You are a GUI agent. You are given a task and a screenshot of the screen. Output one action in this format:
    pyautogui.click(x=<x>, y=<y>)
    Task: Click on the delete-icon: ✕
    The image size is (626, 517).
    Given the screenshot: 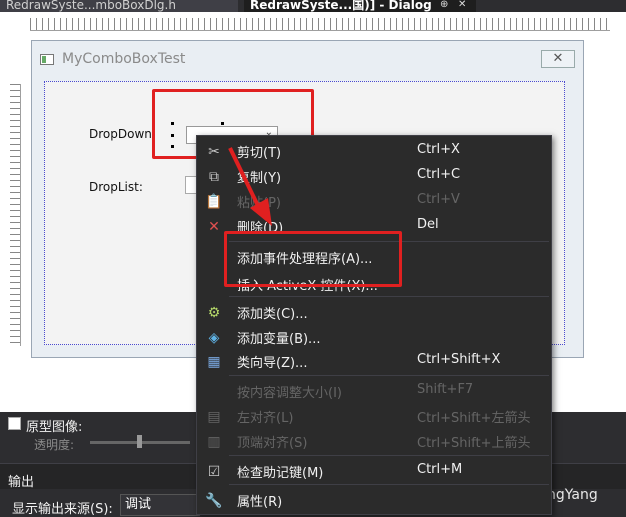 What is the action you would take?
    pyautogui.click(x=214, y=227)
    